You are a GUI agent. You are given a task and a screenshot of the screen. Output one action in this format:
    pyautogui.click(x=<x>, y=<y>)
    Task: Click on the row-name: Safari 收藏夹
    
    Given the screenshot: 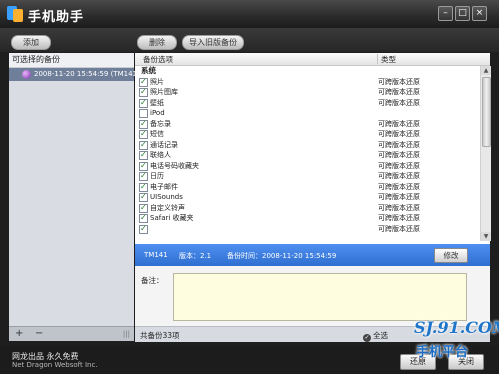 What is the action you would take?
    pyautogui.click(x=172, y=218)
    